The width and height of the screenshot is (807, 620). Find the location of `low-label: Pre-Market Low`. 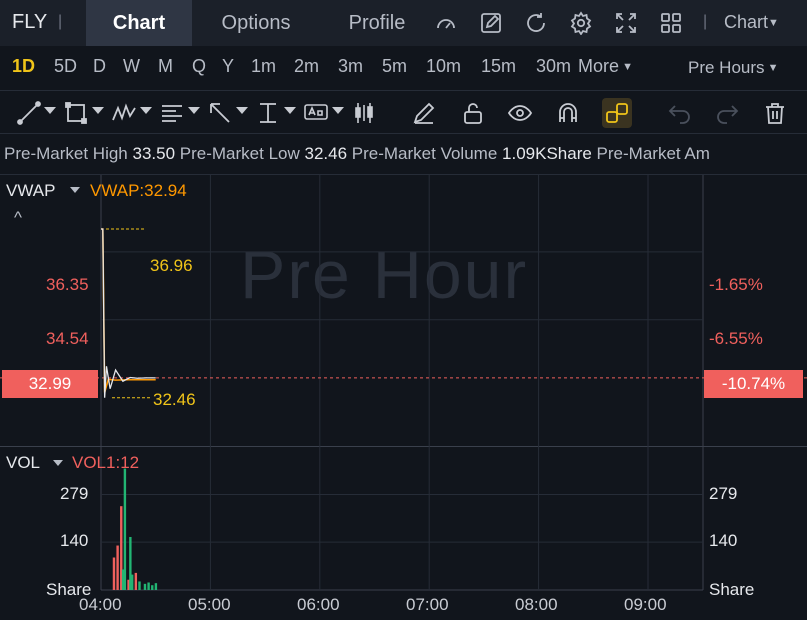

low-label: Pre-Market Low is located at coordinates (239, 153).